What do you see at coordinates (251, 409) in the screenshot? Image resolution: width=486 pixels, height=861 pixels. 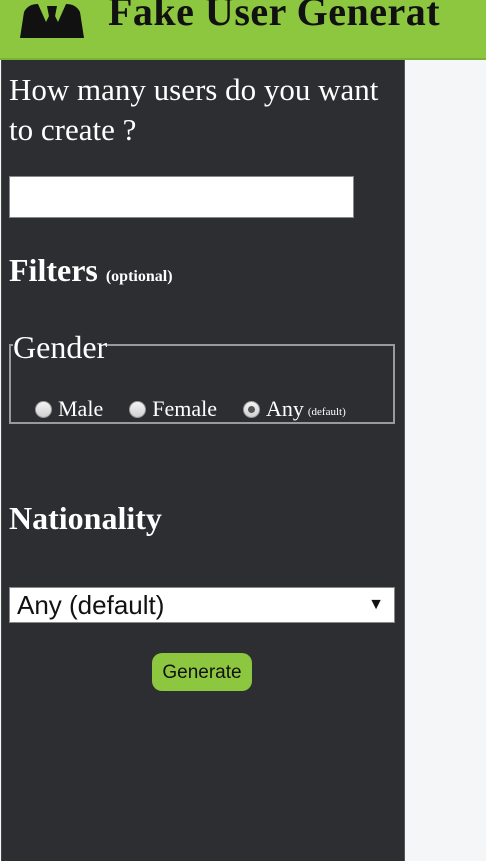 I see `radio-any` at bounding box center [251, 409].